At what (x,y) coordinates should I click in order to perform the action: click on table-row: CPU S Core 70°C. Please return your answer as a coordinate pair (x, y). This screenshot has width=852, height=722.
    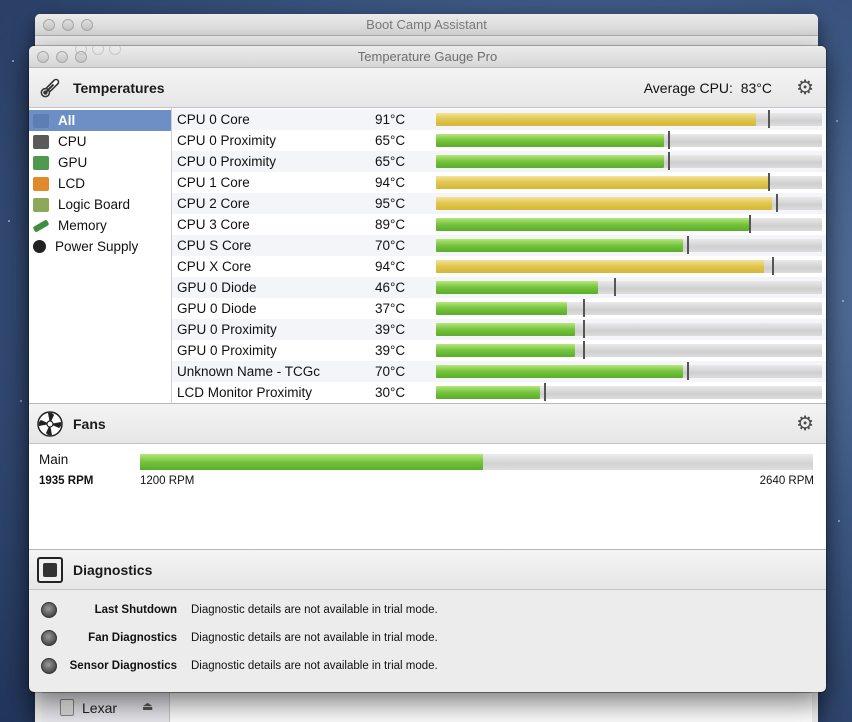
    Looking at the image, I should click on (499, 245).